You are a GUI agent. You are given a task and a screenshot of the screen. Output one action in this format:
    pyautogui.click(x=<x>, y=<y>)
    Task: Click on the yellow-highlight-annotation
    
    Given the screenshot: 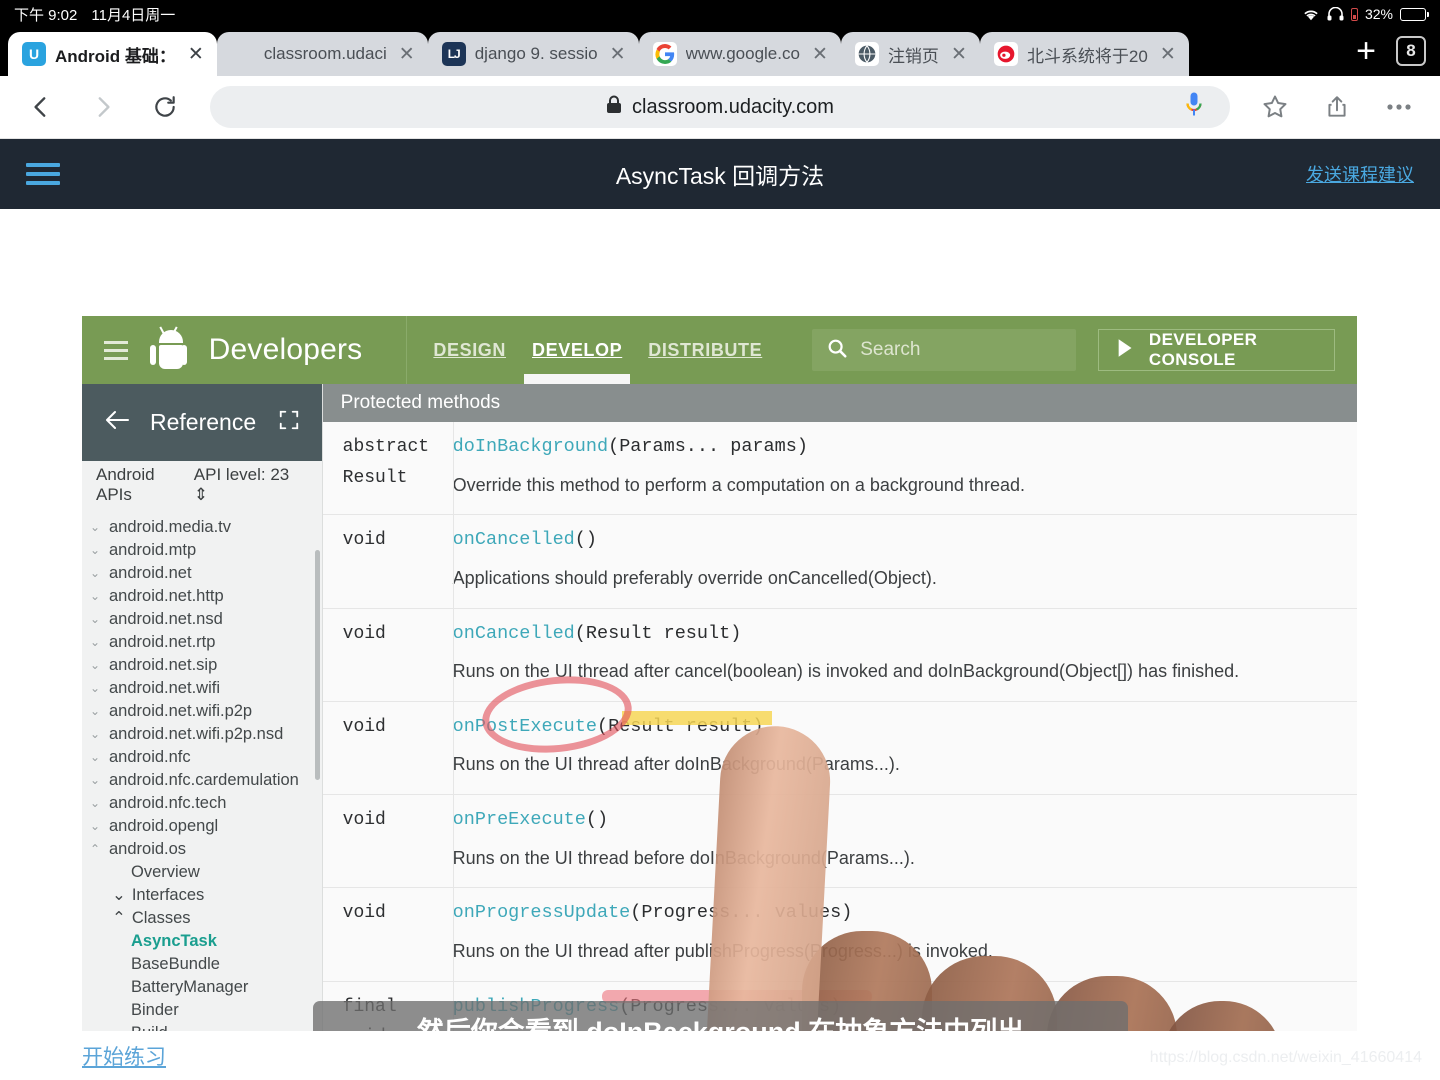 What is the action you would take?
    pyautogui.click(x=697, y=718)
    